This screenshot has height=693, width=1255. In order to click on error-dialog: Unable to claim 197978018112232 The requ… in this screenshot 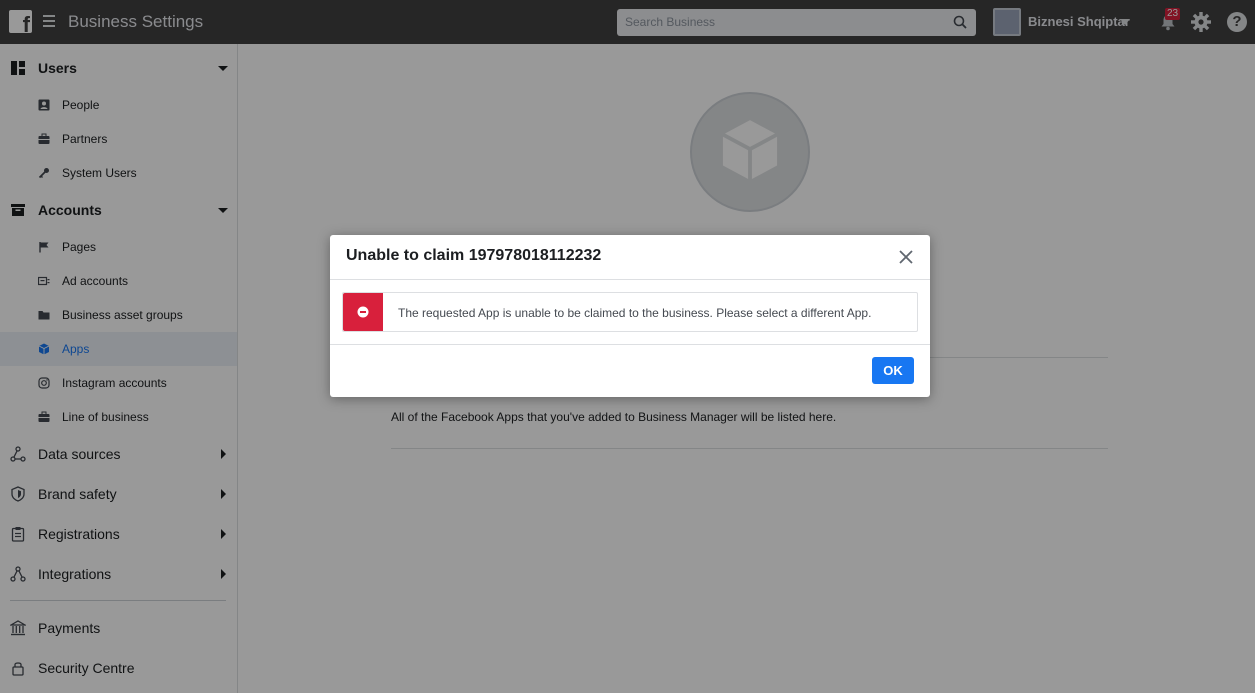, I will do `click(630, 316)`.